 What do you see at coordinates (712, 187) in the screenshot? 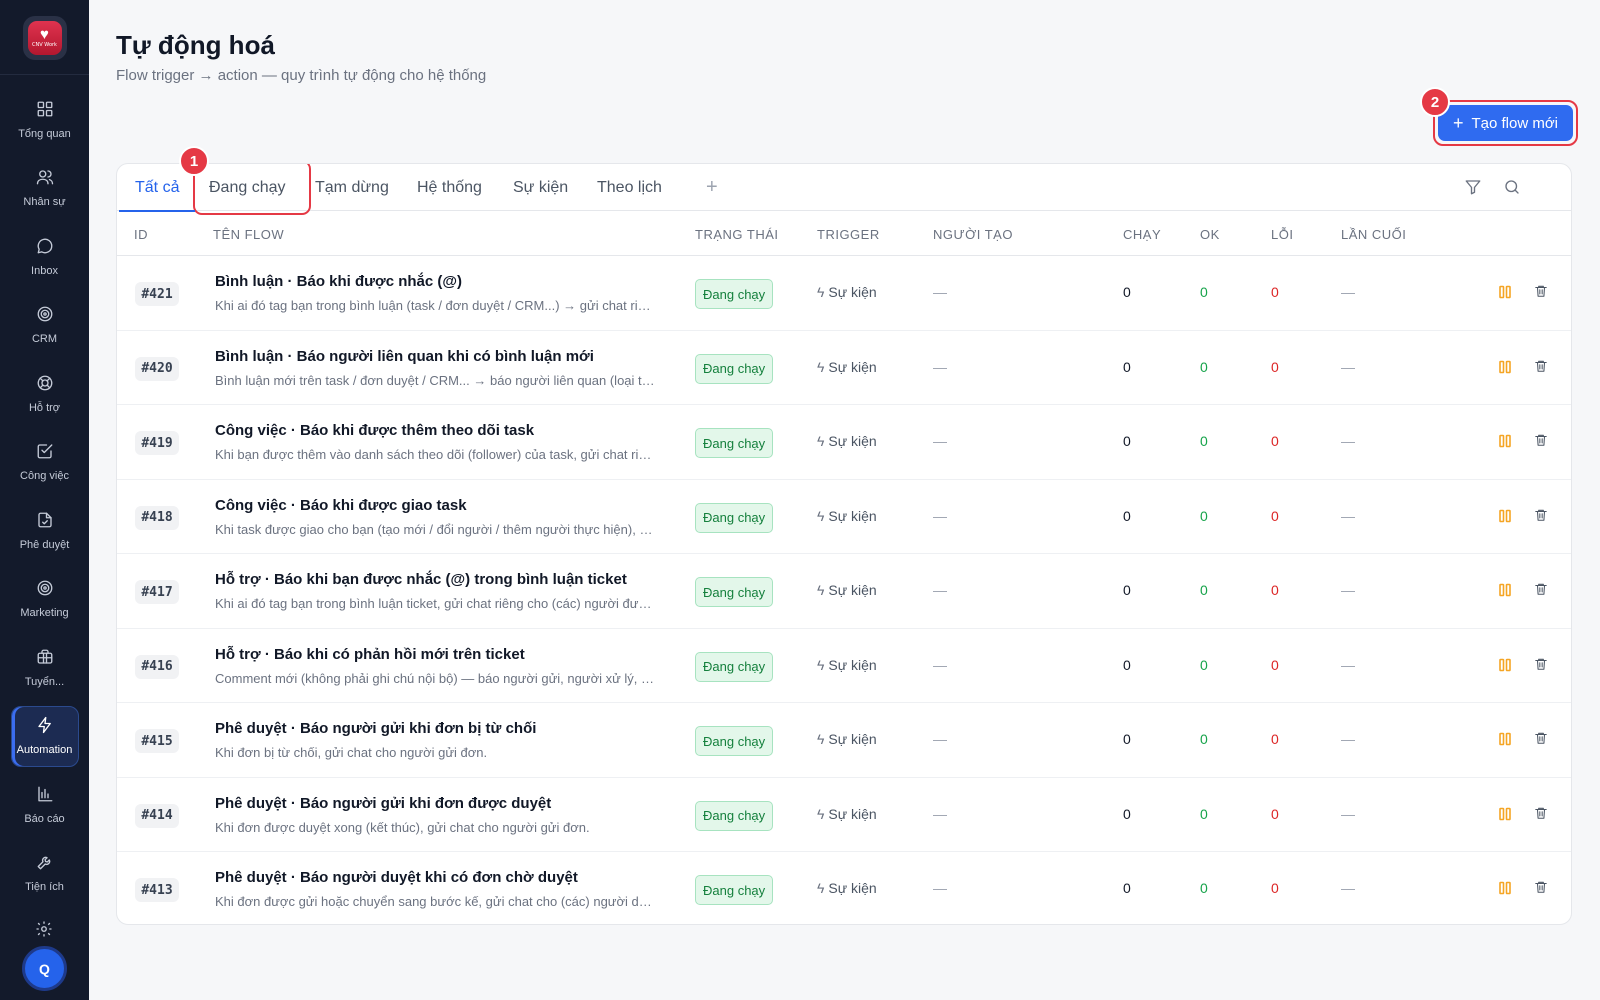
I see `add-tab-button: +` at bounding box center [712, 187].